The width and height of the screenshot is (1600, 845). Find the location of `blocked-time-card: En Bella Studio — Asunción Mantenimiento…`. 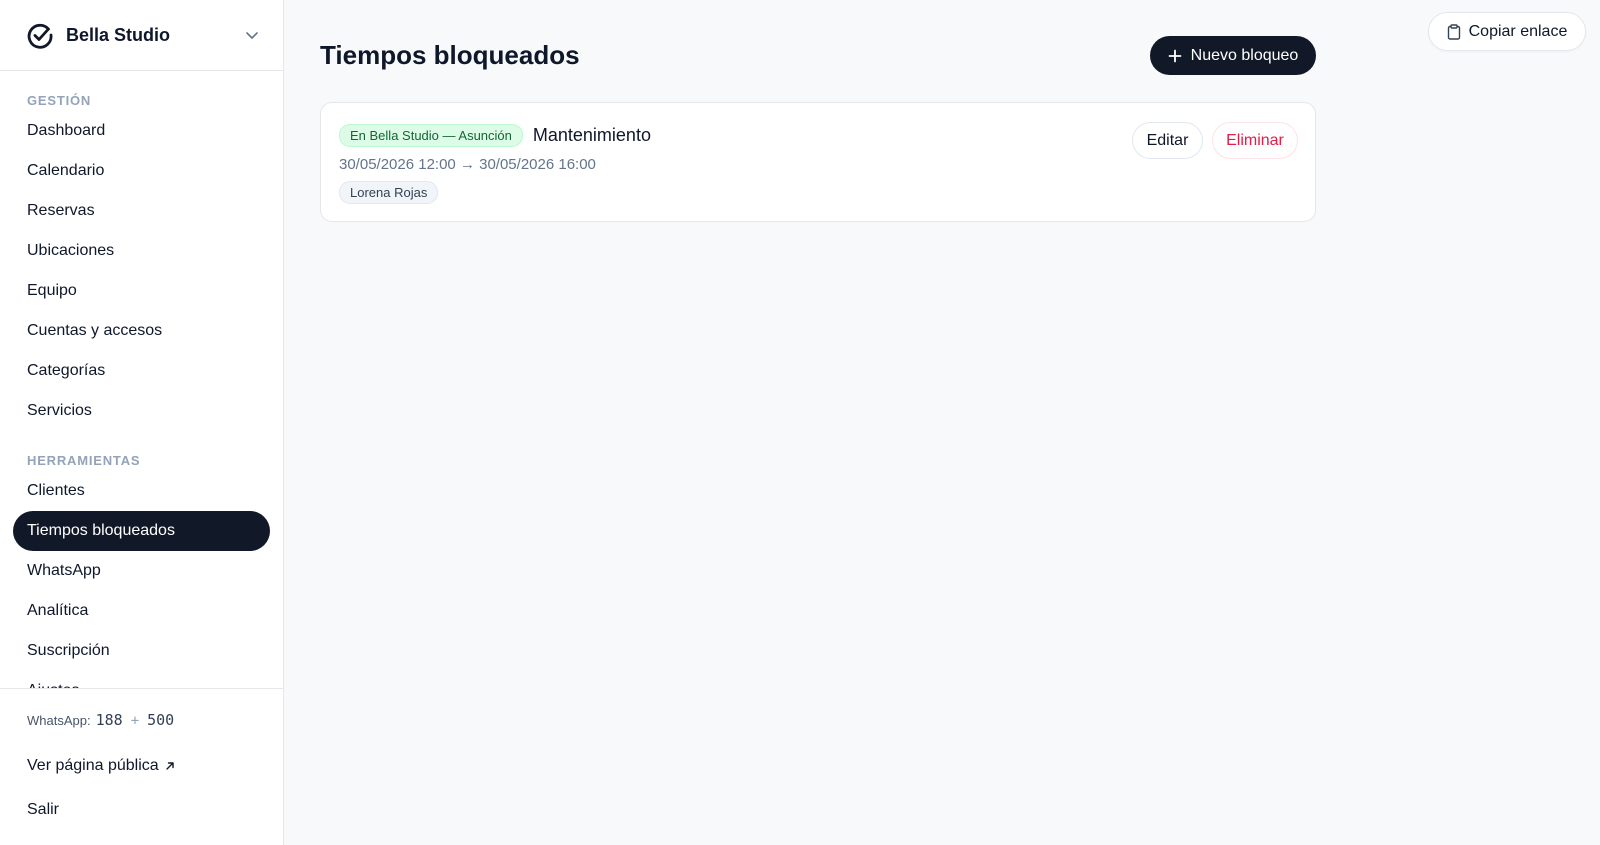

blocked-time-card: En Bella Studio — Asunción Mantenimiento… is located at coordinates (818, 162).